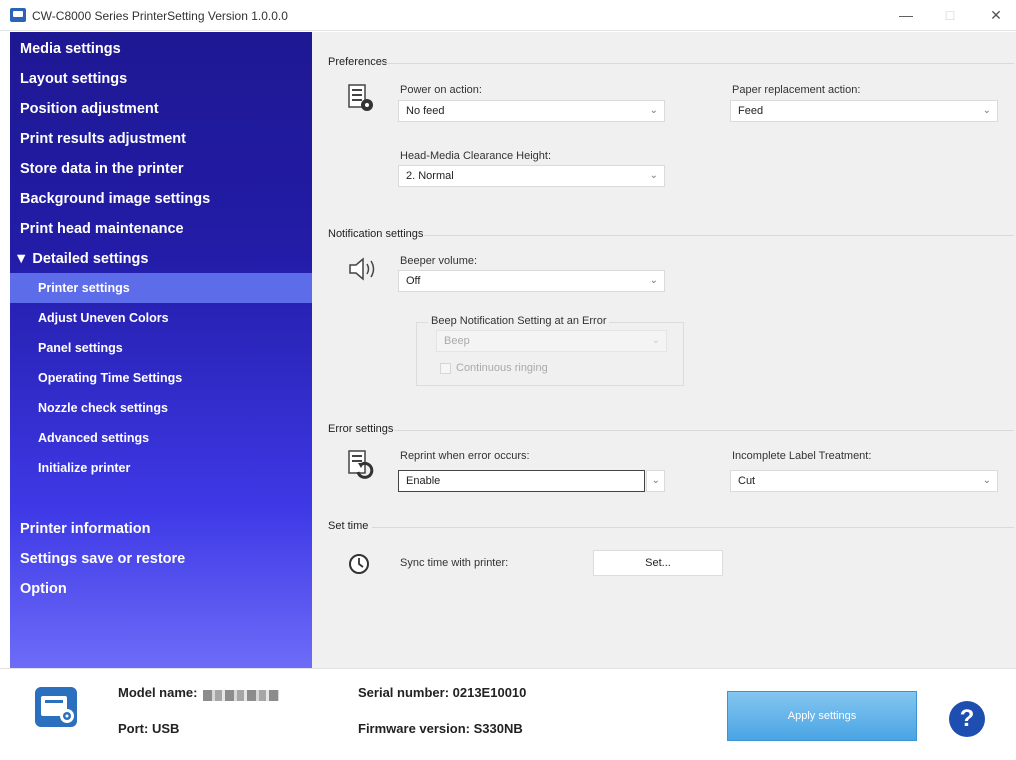 The width and height of the screenshot is (1016, 760). I want to click on sidebar-item-store-data: Store data in the printer, so click(102, 169).